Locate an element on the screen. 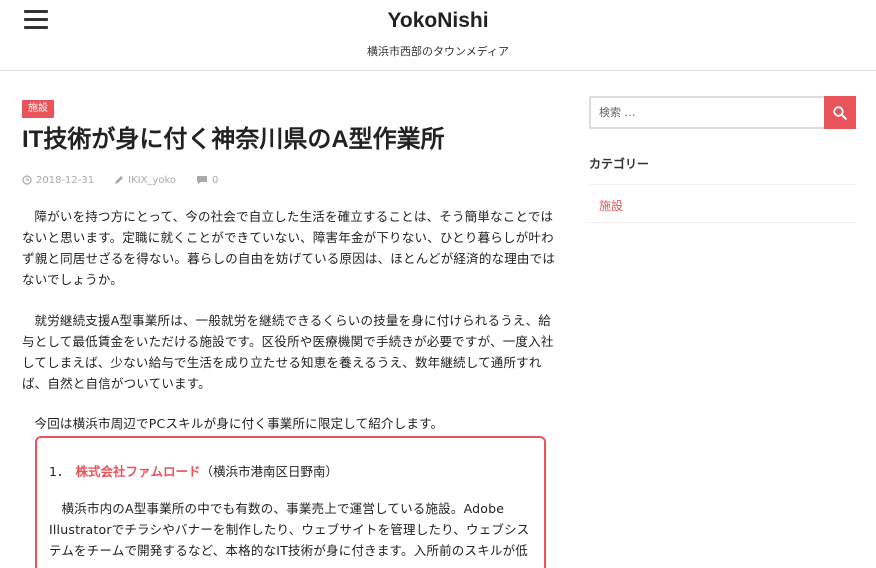 The image size is (876, 568). search-button is located at coordinates (840, 112).